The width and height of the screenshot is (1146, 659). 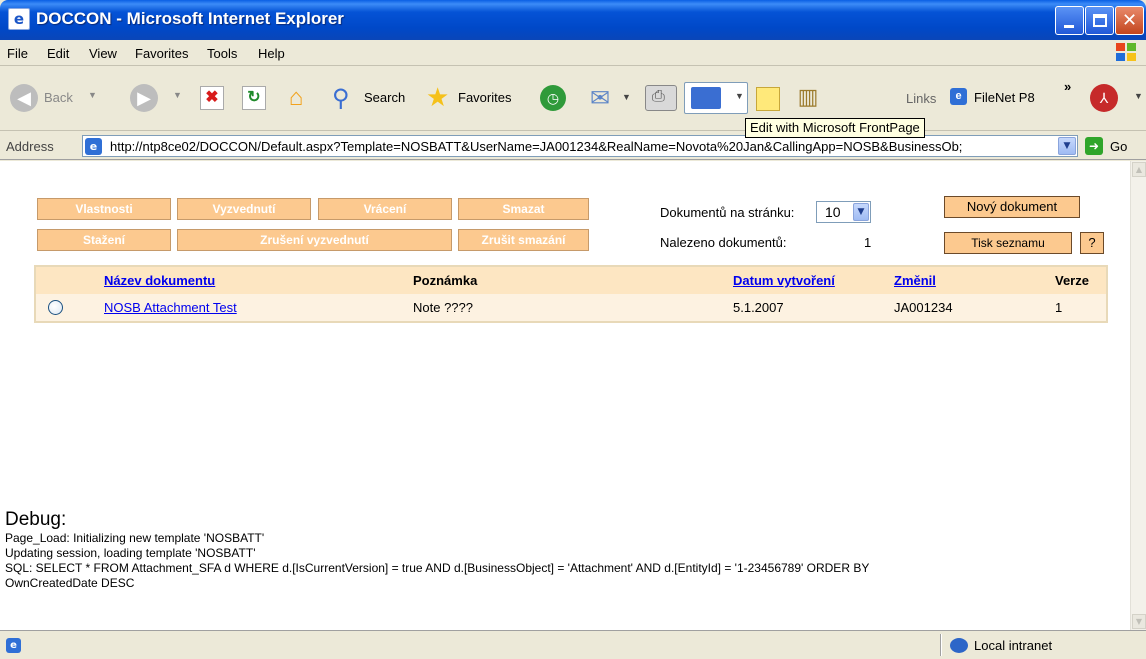 I want to click on column-name: Název dokumentu, so click(x=159, y=280).